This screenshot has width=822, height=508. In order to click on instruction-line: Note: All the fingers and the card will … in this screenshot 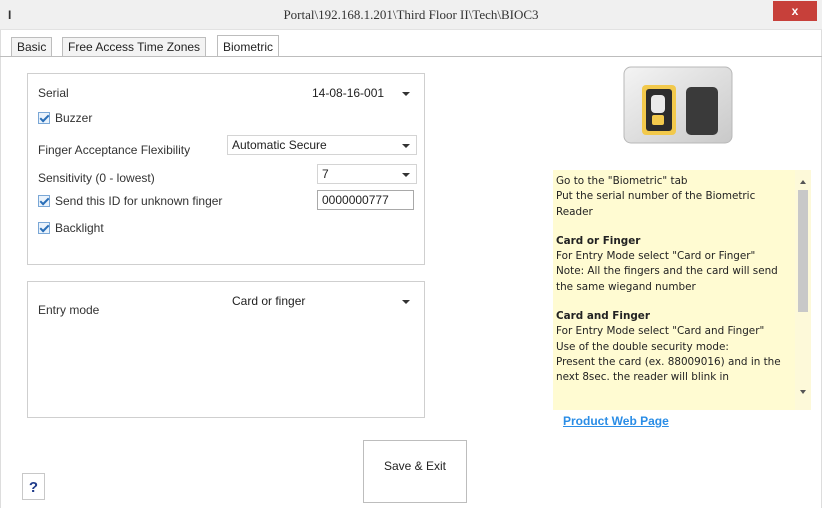, I will do `click(667, 279)`.